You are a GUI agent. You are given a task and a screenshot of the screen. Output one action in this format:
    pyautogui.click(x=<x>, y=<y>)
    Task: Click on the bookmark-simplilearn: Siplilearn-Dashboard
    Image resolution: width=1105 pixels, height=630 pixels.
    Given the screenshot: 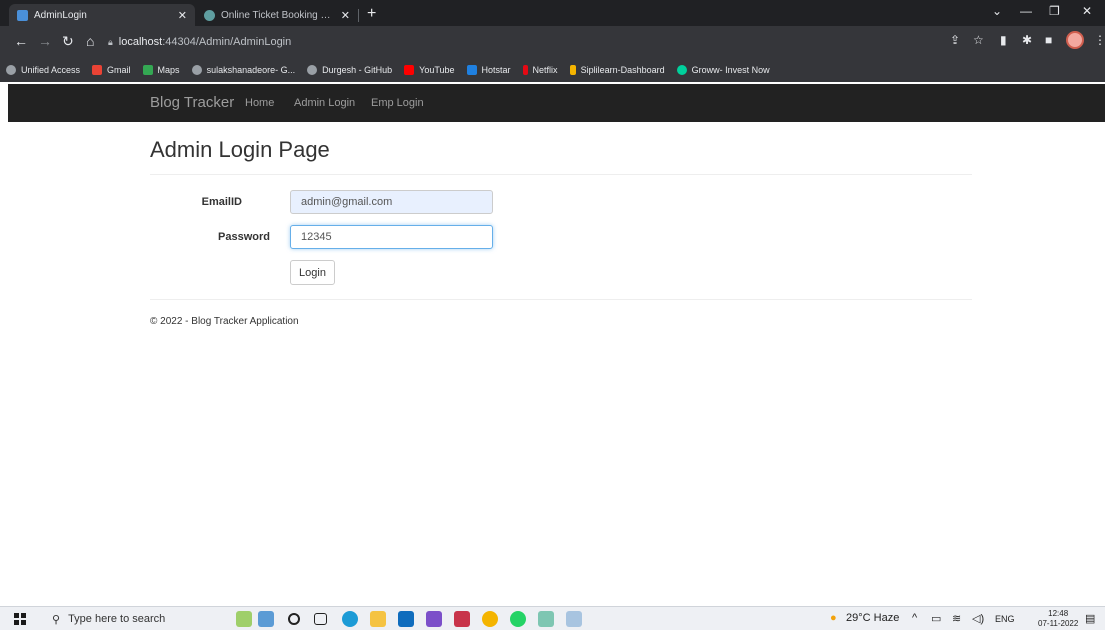 What is the action you would take?
    pyautogui.click(x=617, y=70)
    